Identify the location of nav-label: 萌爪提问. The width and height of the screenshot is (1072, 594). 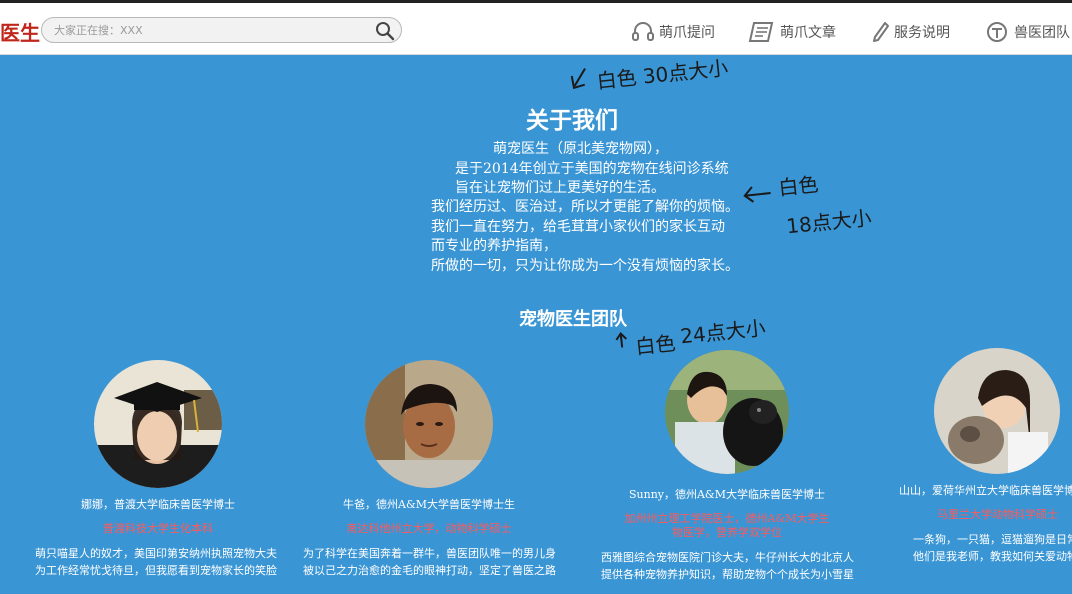
(687, 33).